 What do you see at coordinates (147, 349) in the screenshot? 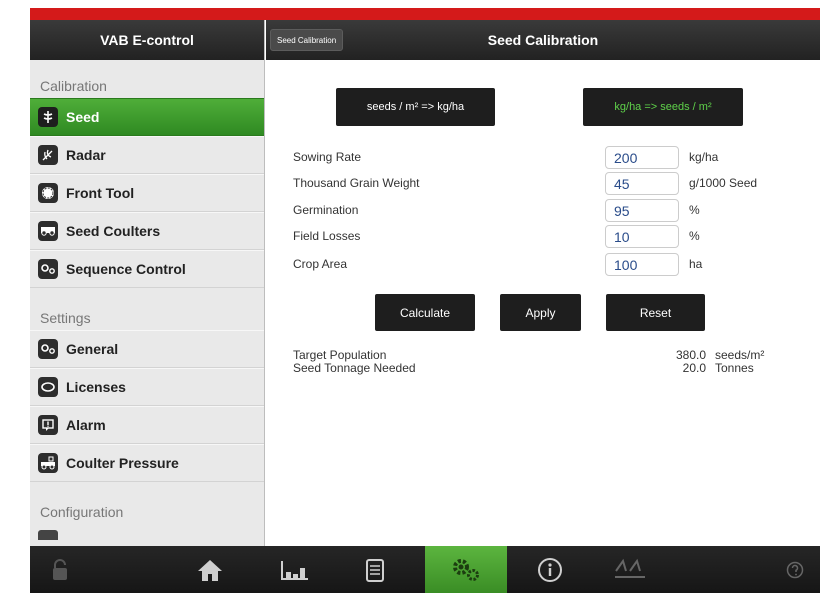
I see `sidebar-item-general: General` at bounding box center [147, 349].